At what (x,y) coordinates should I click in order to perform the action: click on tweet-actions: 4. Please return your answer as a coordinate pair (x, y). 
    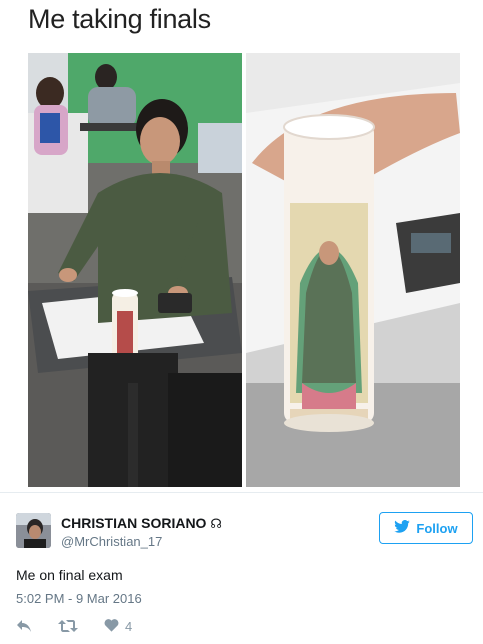
    Looking at the image, I should click on (74, 626).